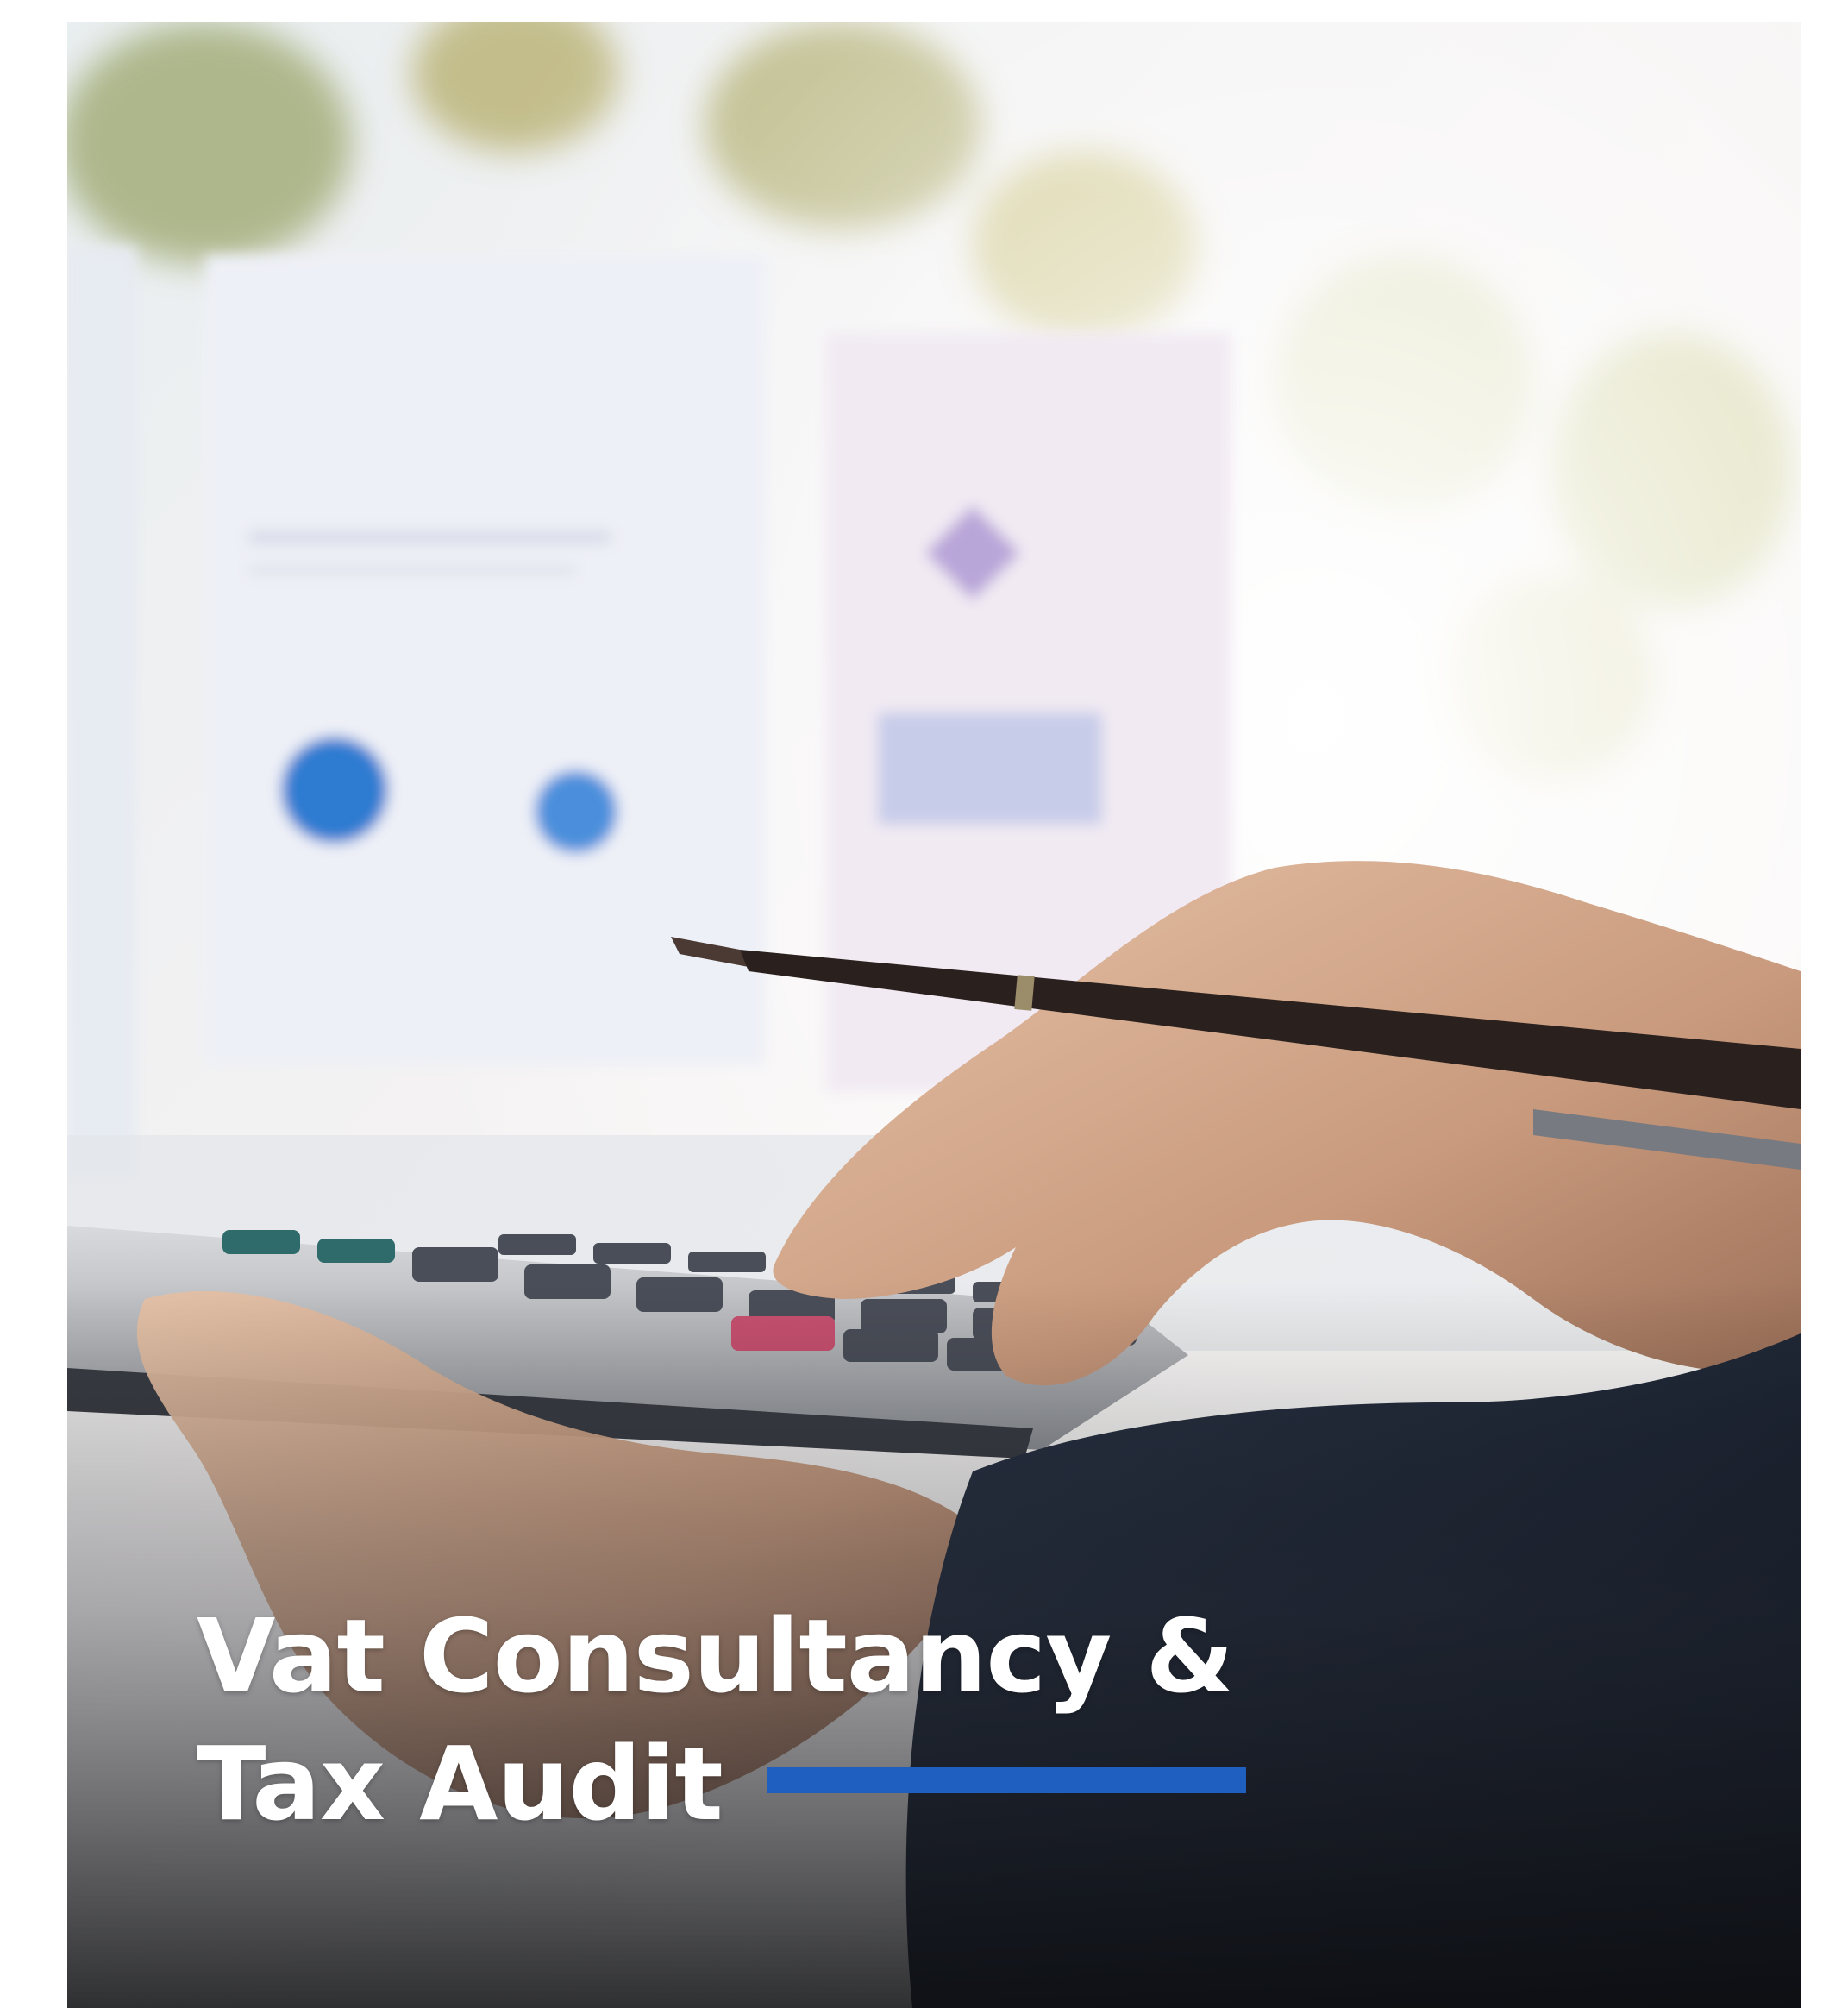 This screenshot has height=2008, width=1848. I want to click on service-title: Vat Consultancy & Tax Audit, so click(715, 1720).